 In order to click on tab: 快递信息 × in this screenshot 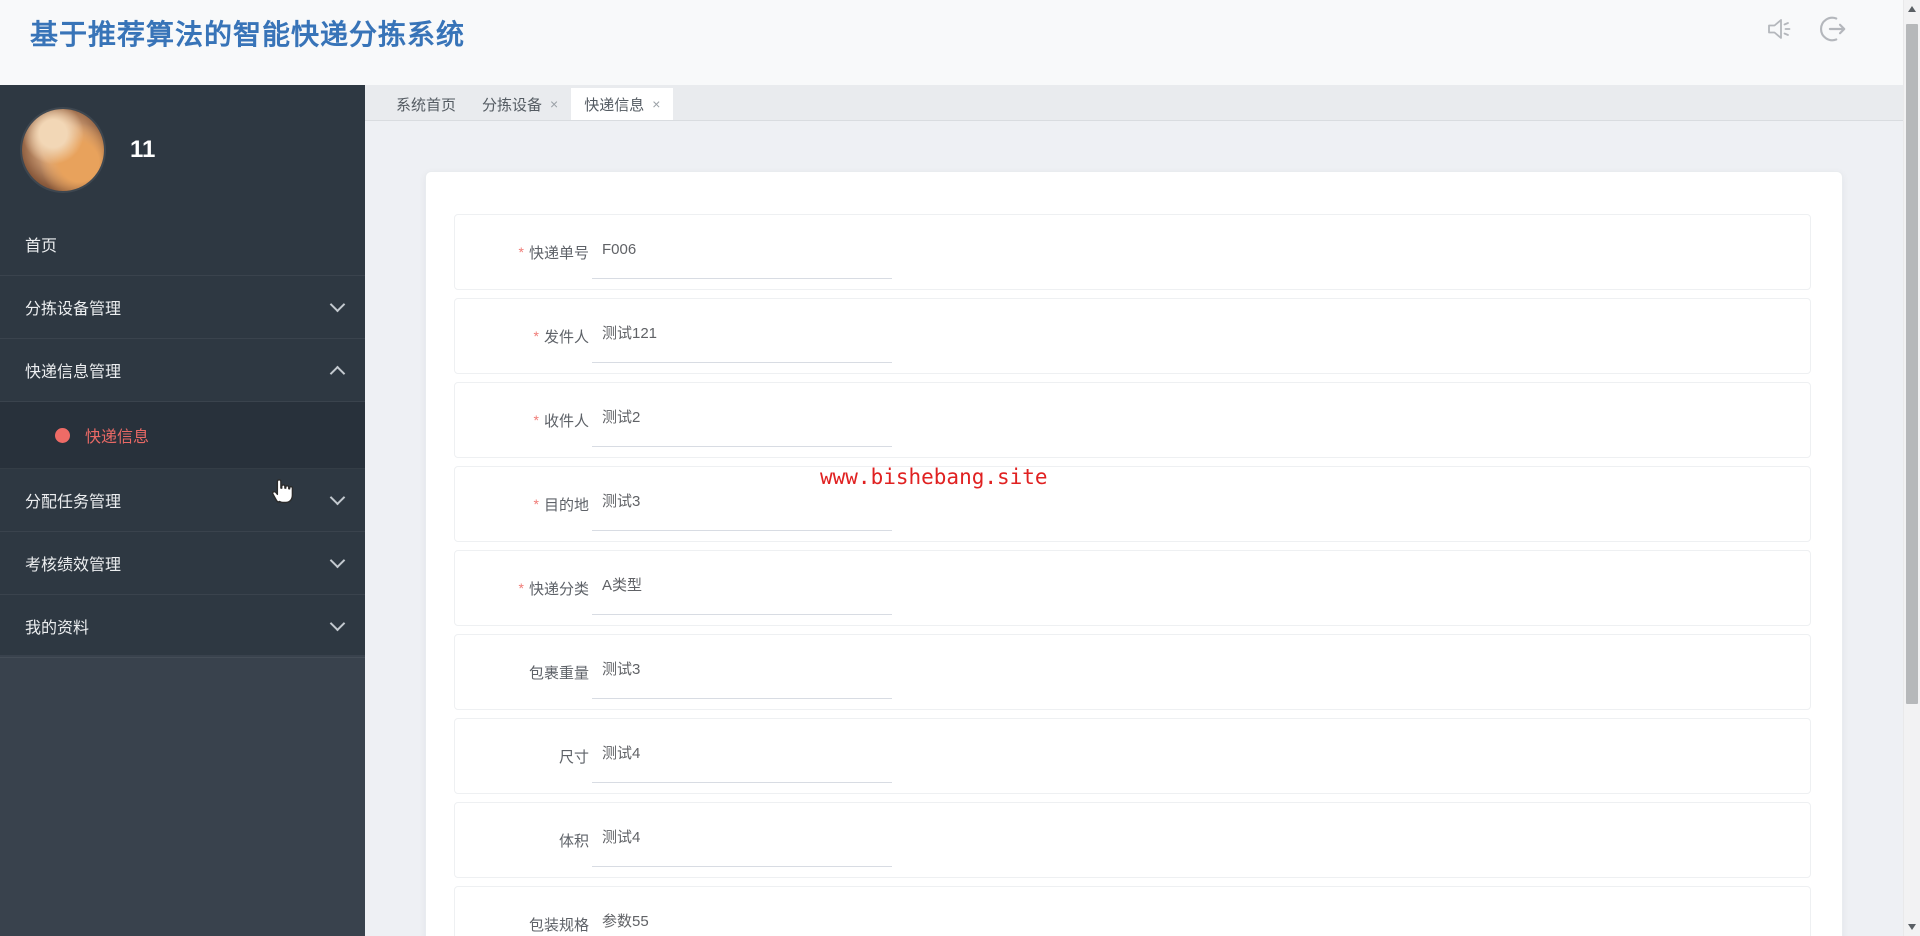, I will do `click(622, 104)`.